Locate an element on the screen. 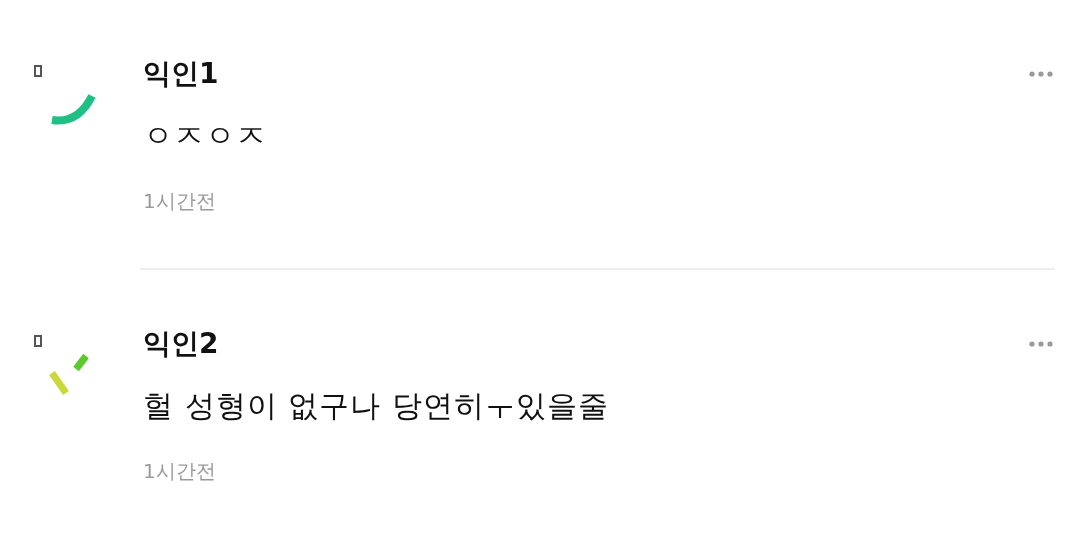  author-name: 익인1 is located at coordinates (181, 74).